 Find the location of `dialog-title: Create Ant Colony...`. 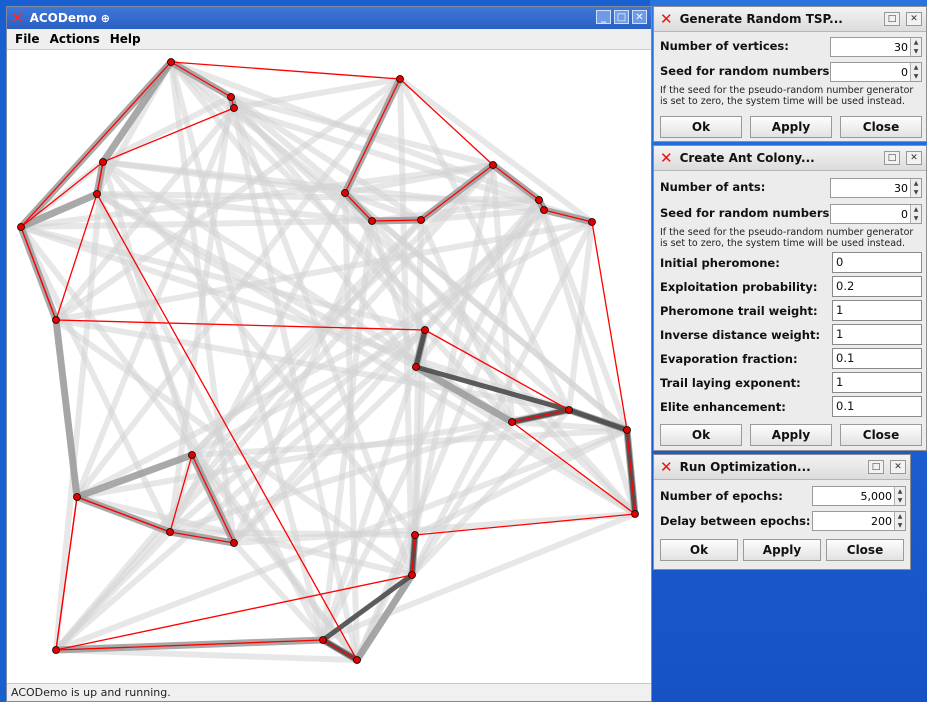

dialog-title: Create Ant Colony... is located at coordinates (747, 158).